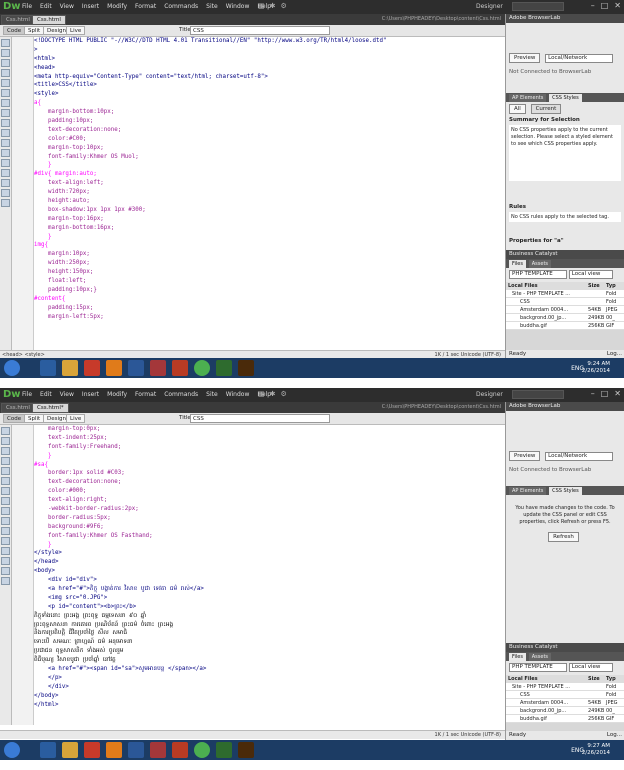 The image size is (624, 770). Describe the element at coordinates (269, 447) in the screenshot. I see `code-line: 34 font-family:Freehand;` at that location.